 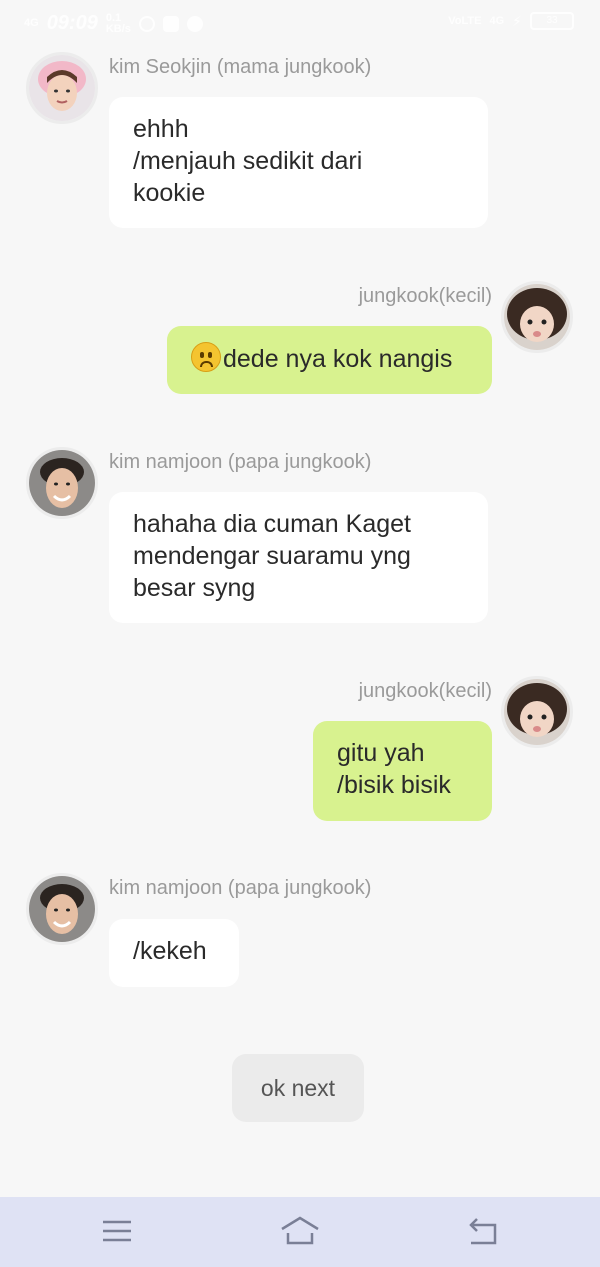 I want to click on whatsapp-icon, so click(x=146, y=23).